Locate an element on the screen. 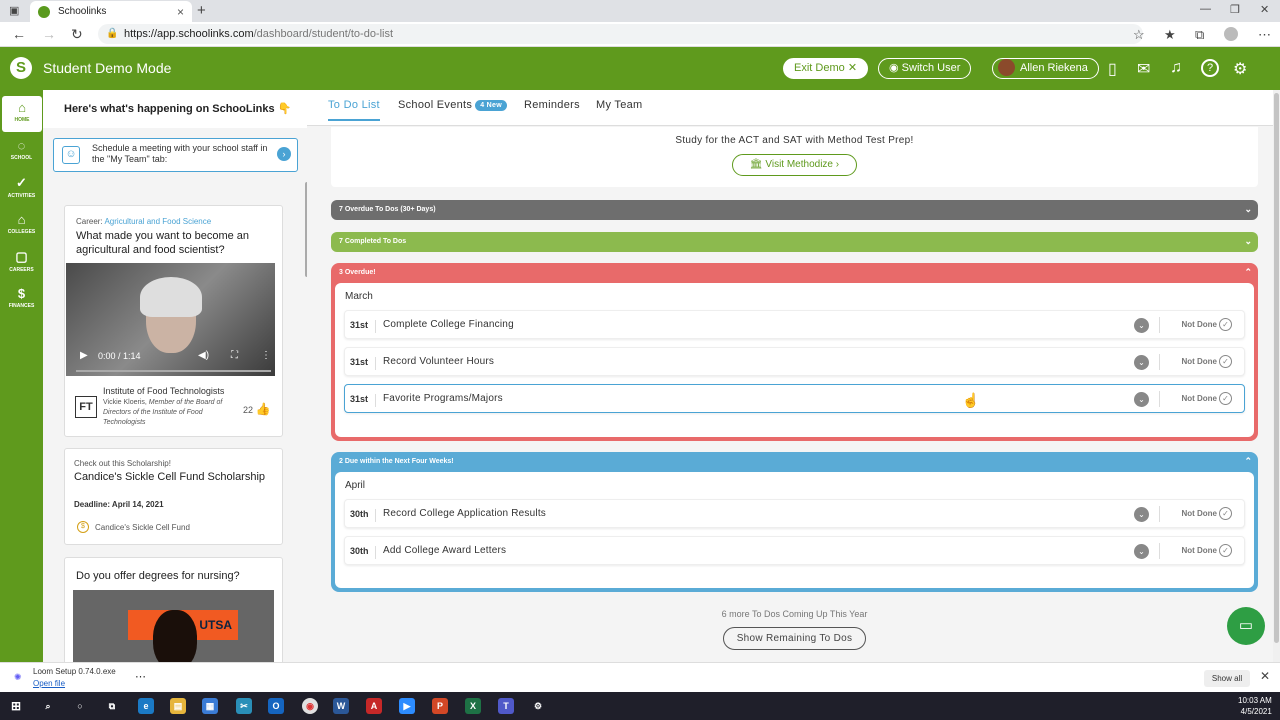  minimize-icon: — is located at coordinates (1205, 9).